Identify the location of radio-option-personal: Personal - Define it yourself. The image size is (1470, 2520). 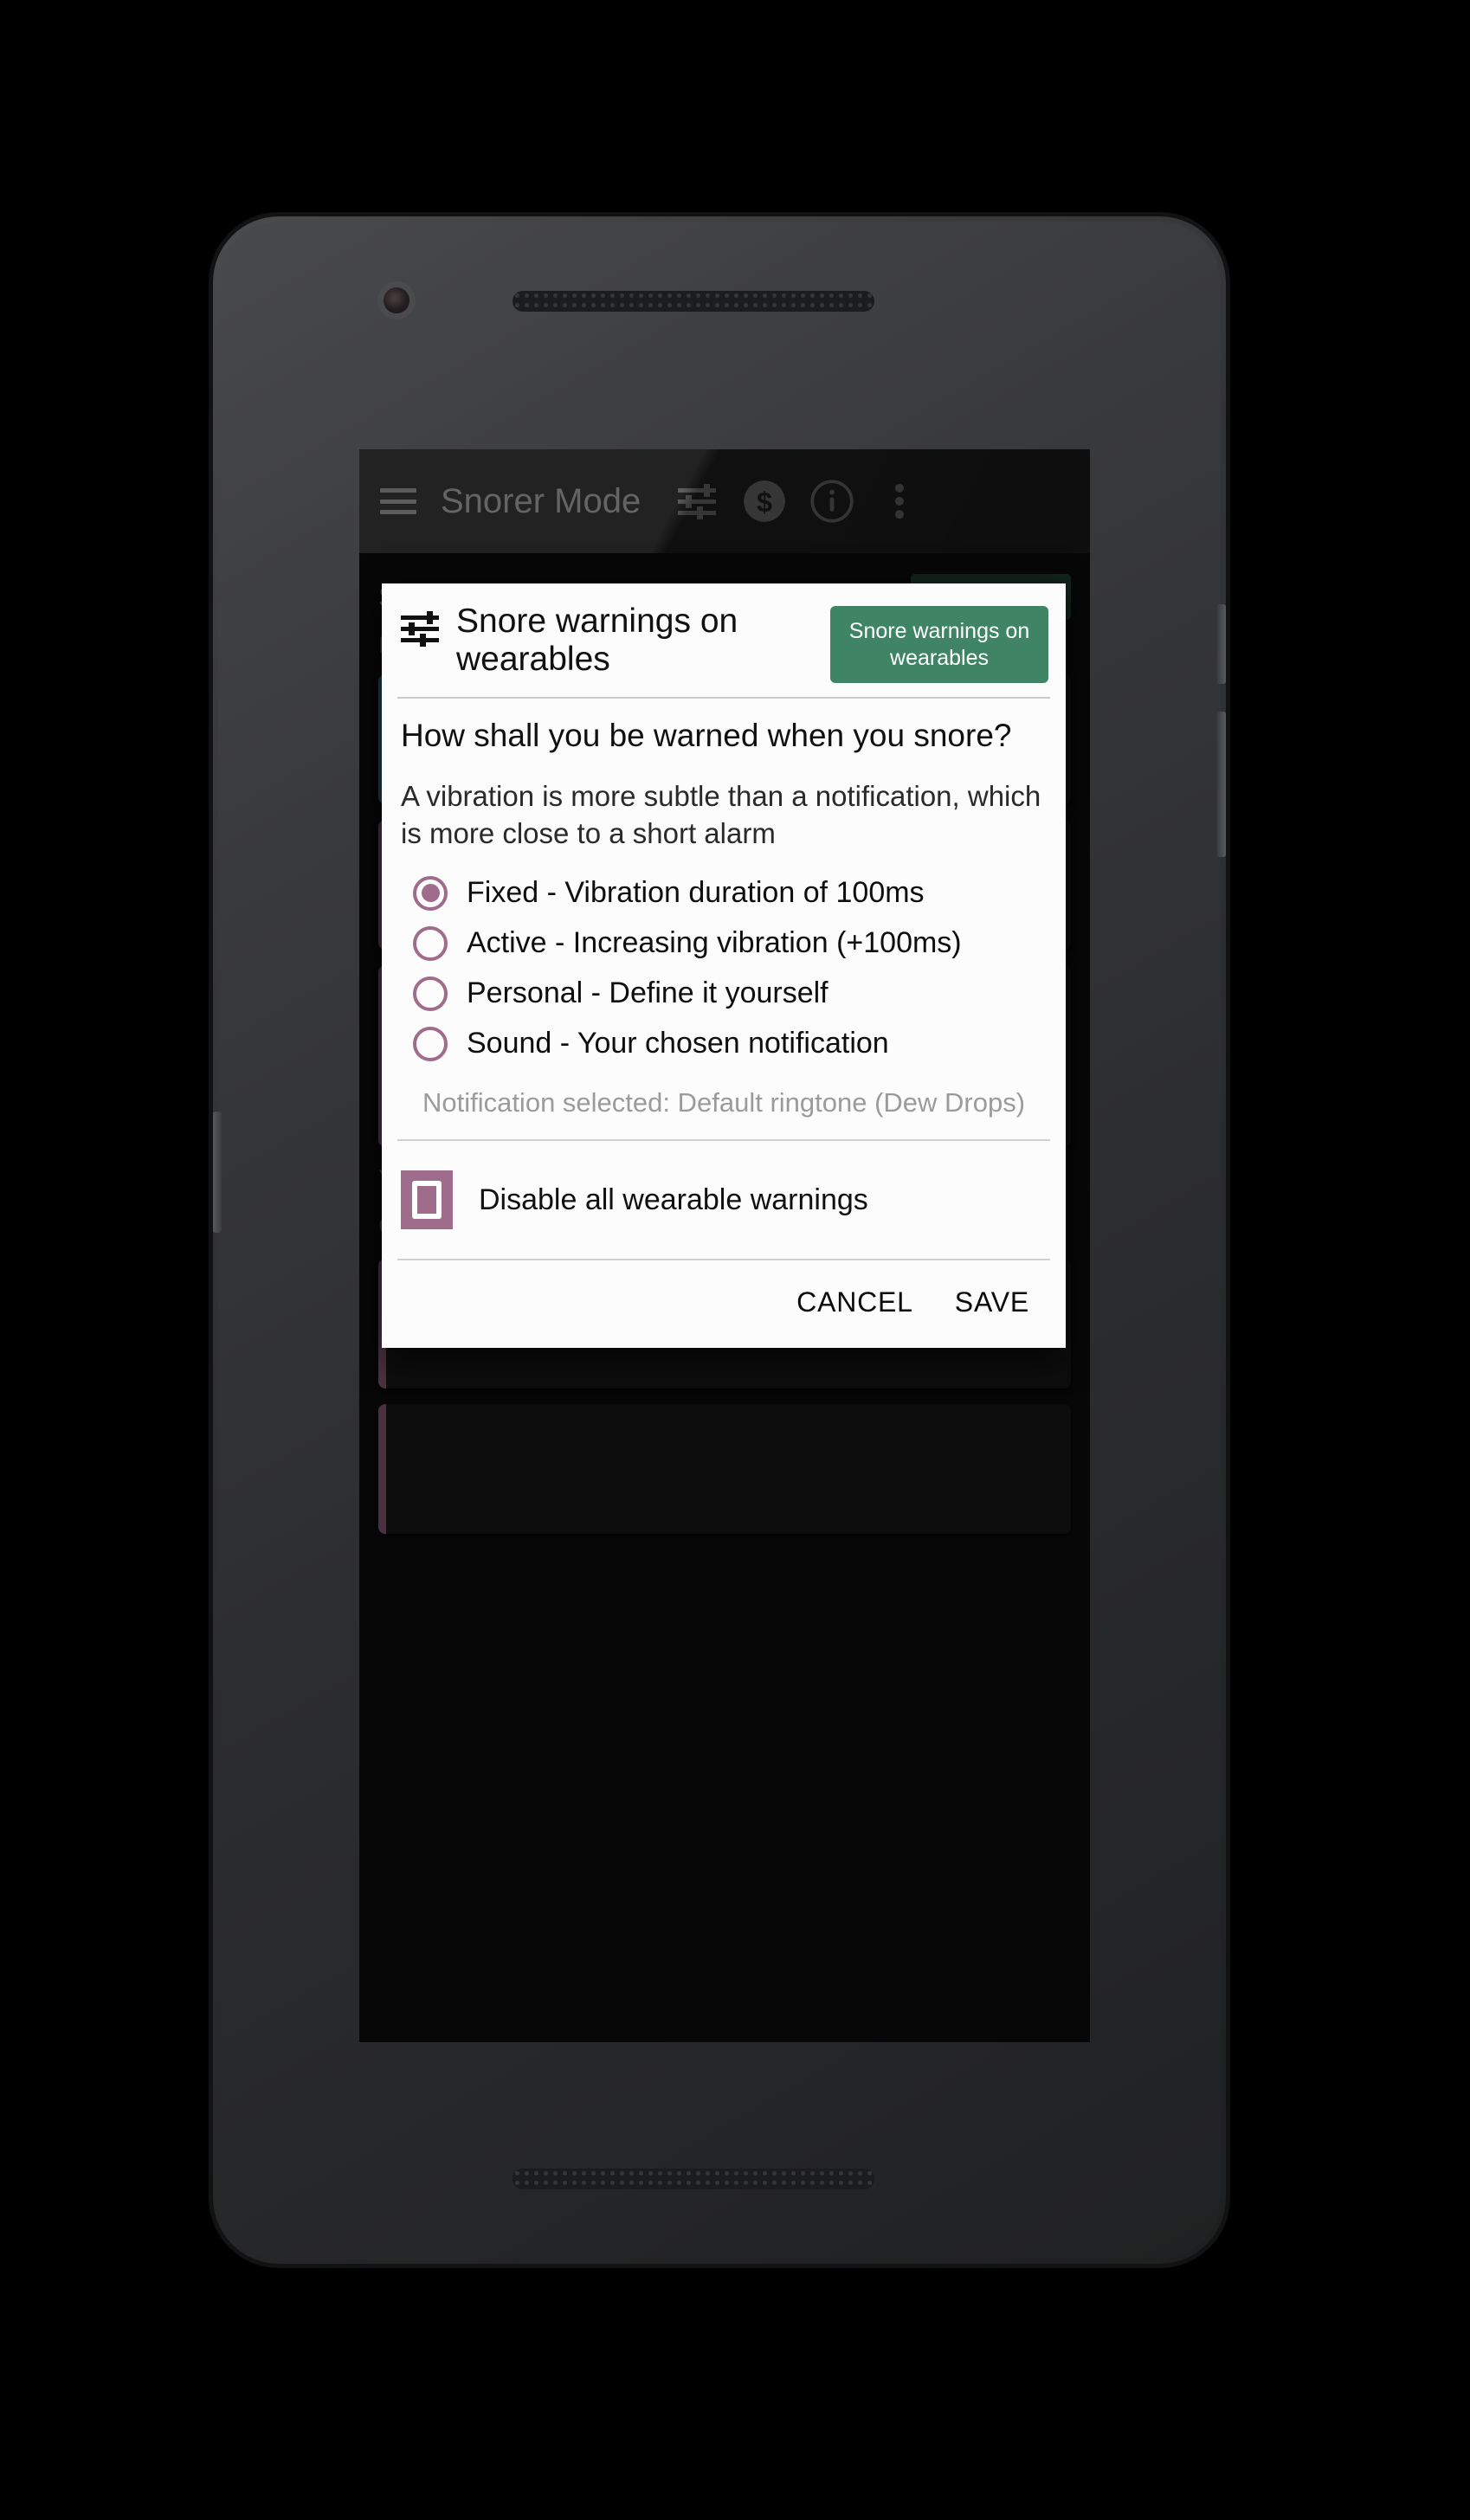
(724, 994).